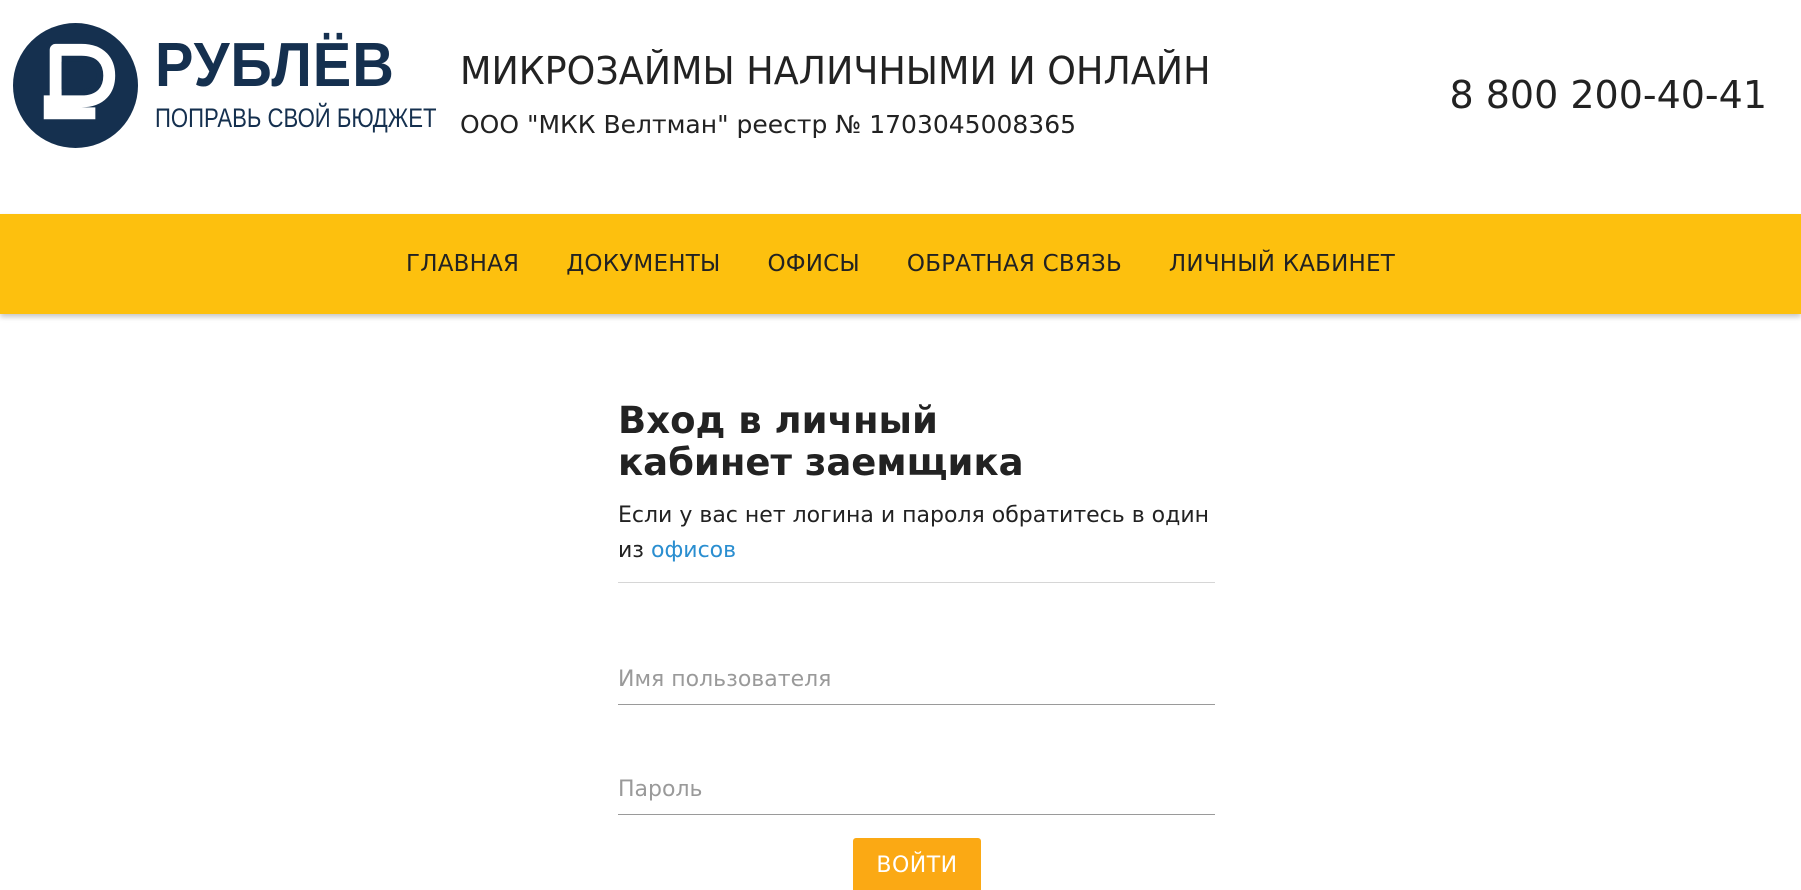 This screenshot has height=890, width=1801. Describe the element at coordinates (821, 441) in the screenshot. I see `login-title: Вход в личный кабинет заемщика` at that location.